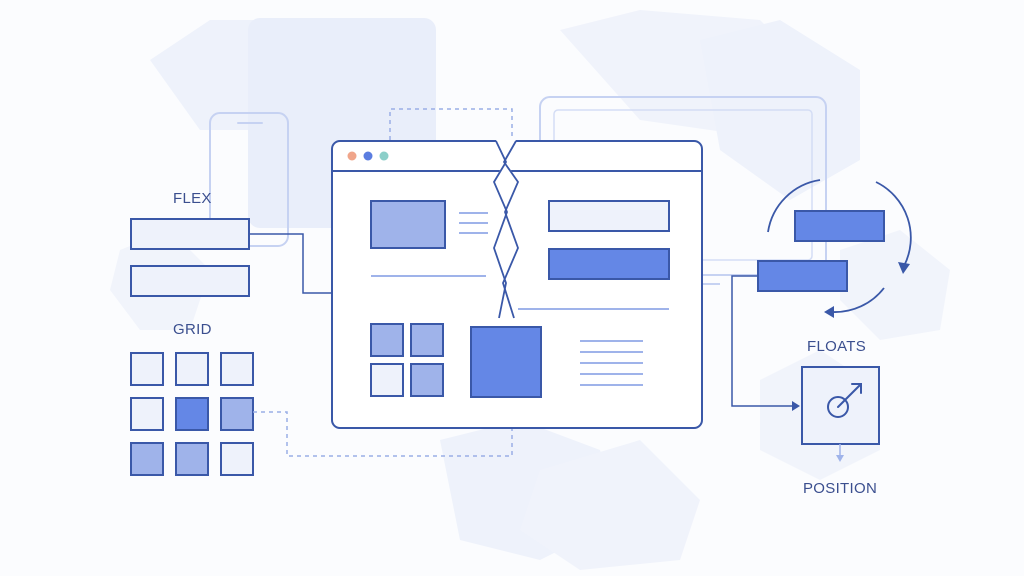  I want to click on flex-row-light, so click(609, 216).